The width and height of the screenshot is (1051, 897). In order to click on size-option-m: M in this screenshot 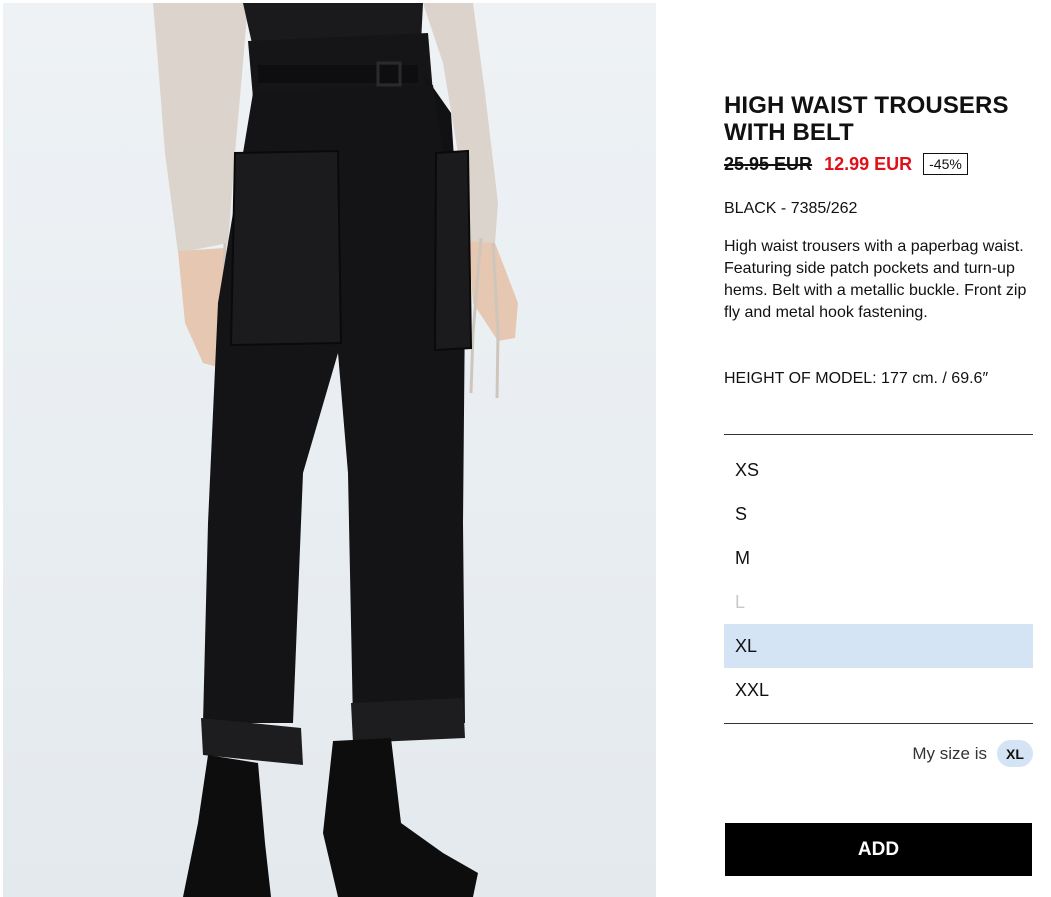, I will do `click(878, 558)`.